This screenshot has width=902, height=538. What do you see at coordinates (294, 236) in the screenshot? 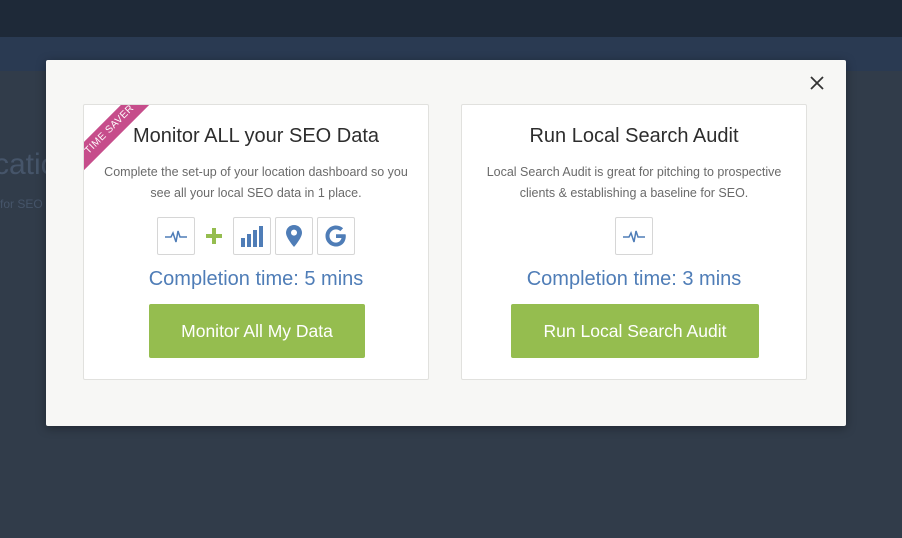
I see `map-pin-icon` at bounding box center [294, 236].